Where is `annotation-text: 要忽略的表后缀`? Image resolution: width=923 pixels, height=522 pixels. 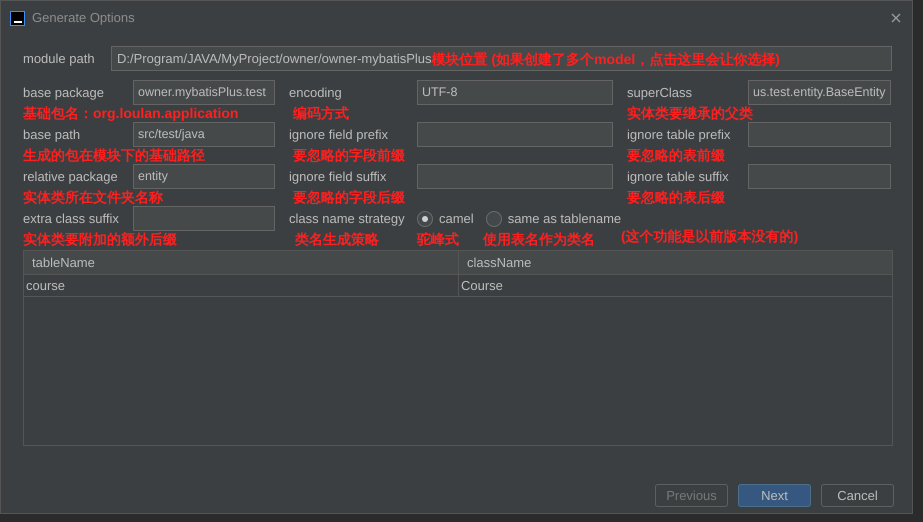 annotation-text: 要忽略的表后缀 is located at coordinates (676, 196).